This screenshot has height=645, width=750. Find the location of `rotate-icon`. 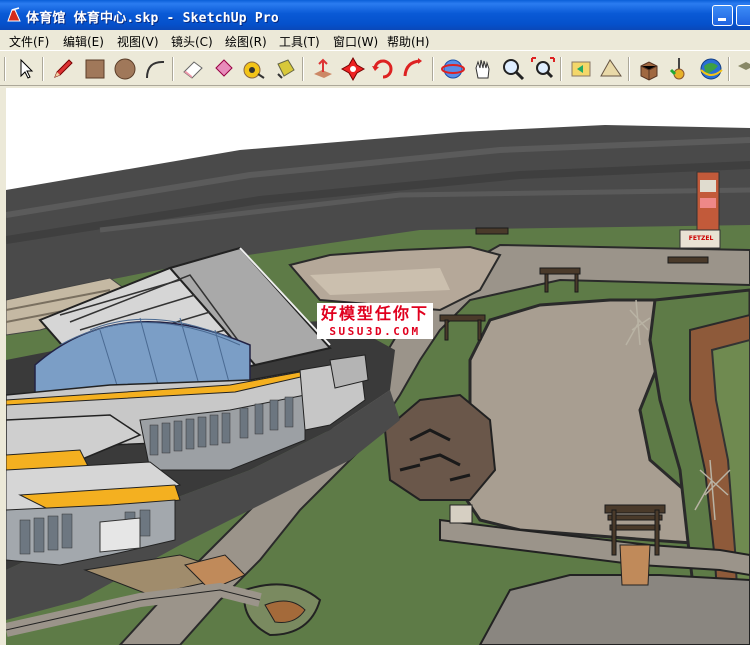

rotate-icon is located at coordinates (383, 69).